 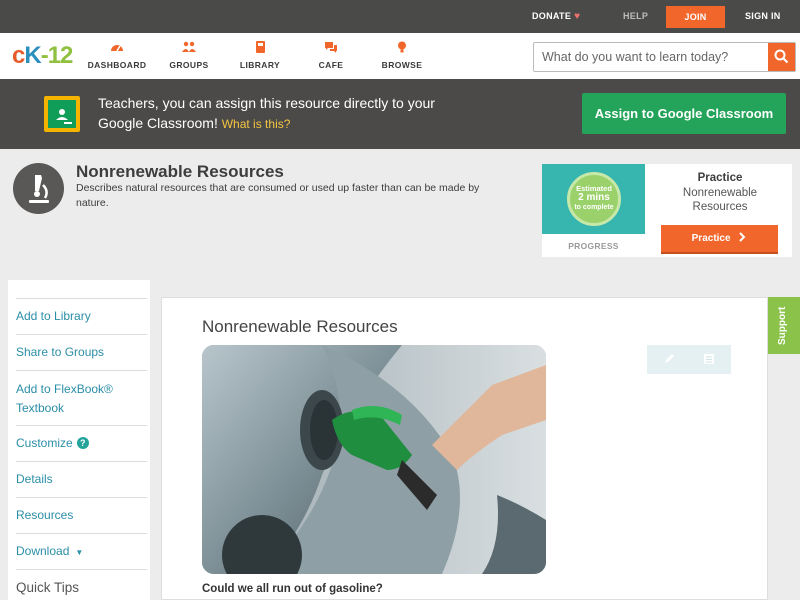 What do you see at coordinates (189, 46) in the screenshot?
I see `groups-icon` at bounding box center [189, 46].